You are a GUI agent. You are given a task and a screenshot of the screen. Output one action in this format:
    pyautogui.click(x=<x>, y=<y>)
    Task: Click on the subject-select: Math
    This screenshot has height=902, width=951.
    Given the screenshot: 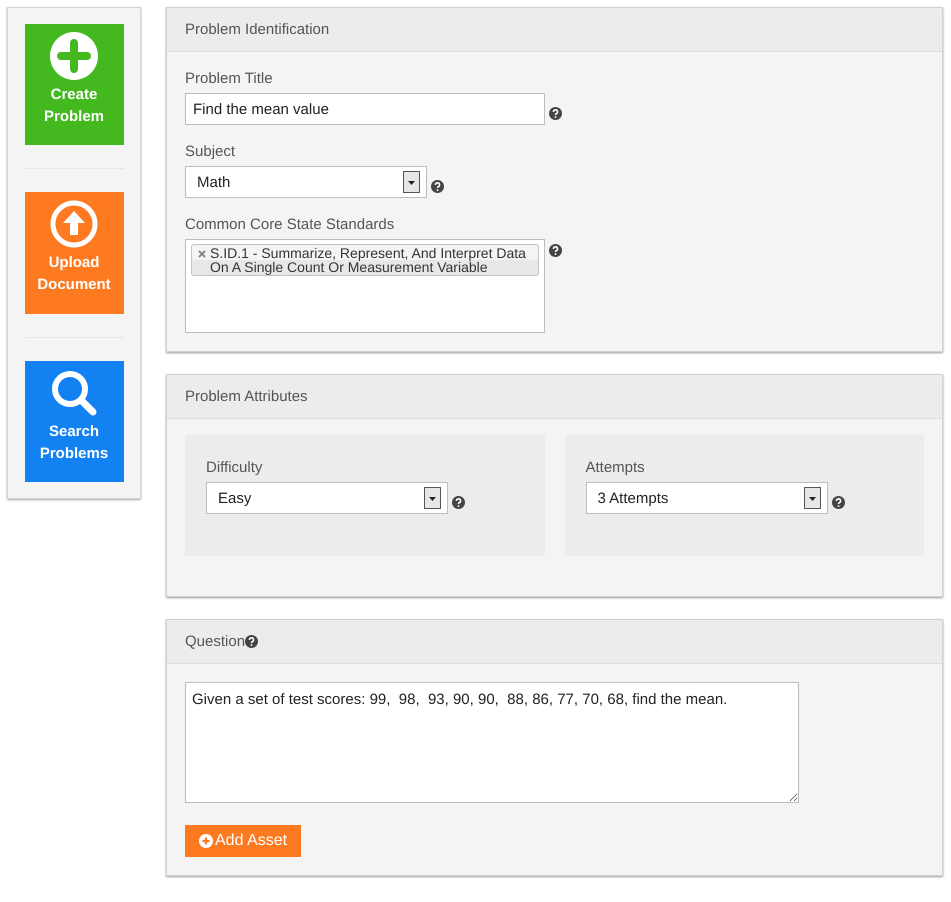 What is the action you would take?
    pyautogui.click(x=306, y=182)
    